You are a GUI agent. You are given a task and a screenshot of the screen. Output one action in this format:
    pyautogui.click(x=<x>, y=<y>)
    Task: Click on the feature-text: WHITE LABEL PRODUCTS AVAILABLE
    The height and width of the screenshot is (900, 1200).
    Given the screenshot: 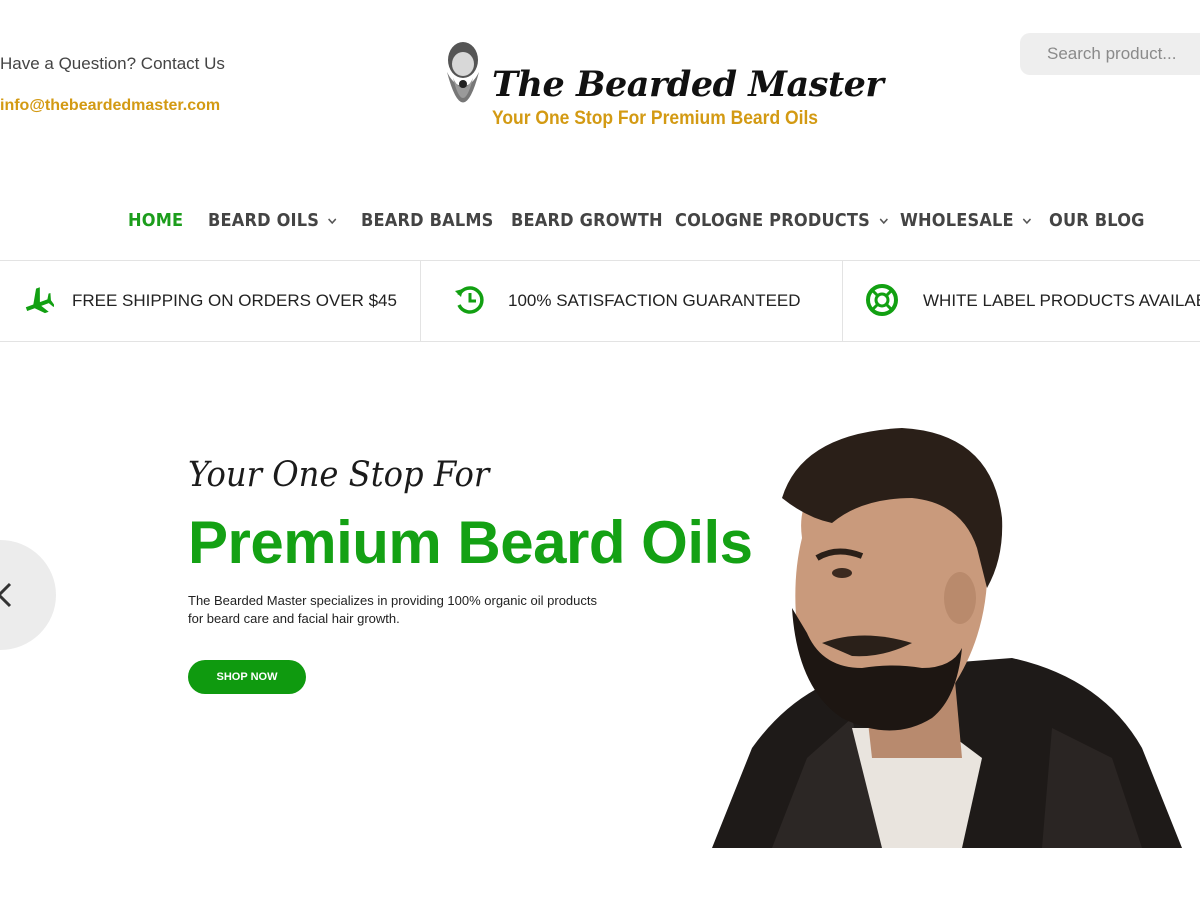 What is the action you would take?
    pyautogui.click(x=1061, y=300)
    